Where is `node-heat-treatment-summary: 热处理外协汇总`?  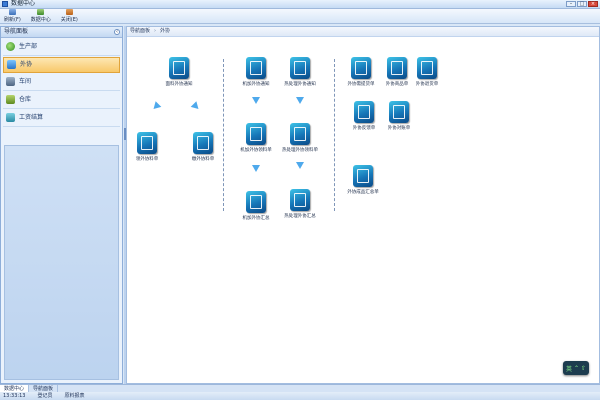 node-heat-treatment-summary: 热处理外协汇总 is located at coordinates (300, 204).